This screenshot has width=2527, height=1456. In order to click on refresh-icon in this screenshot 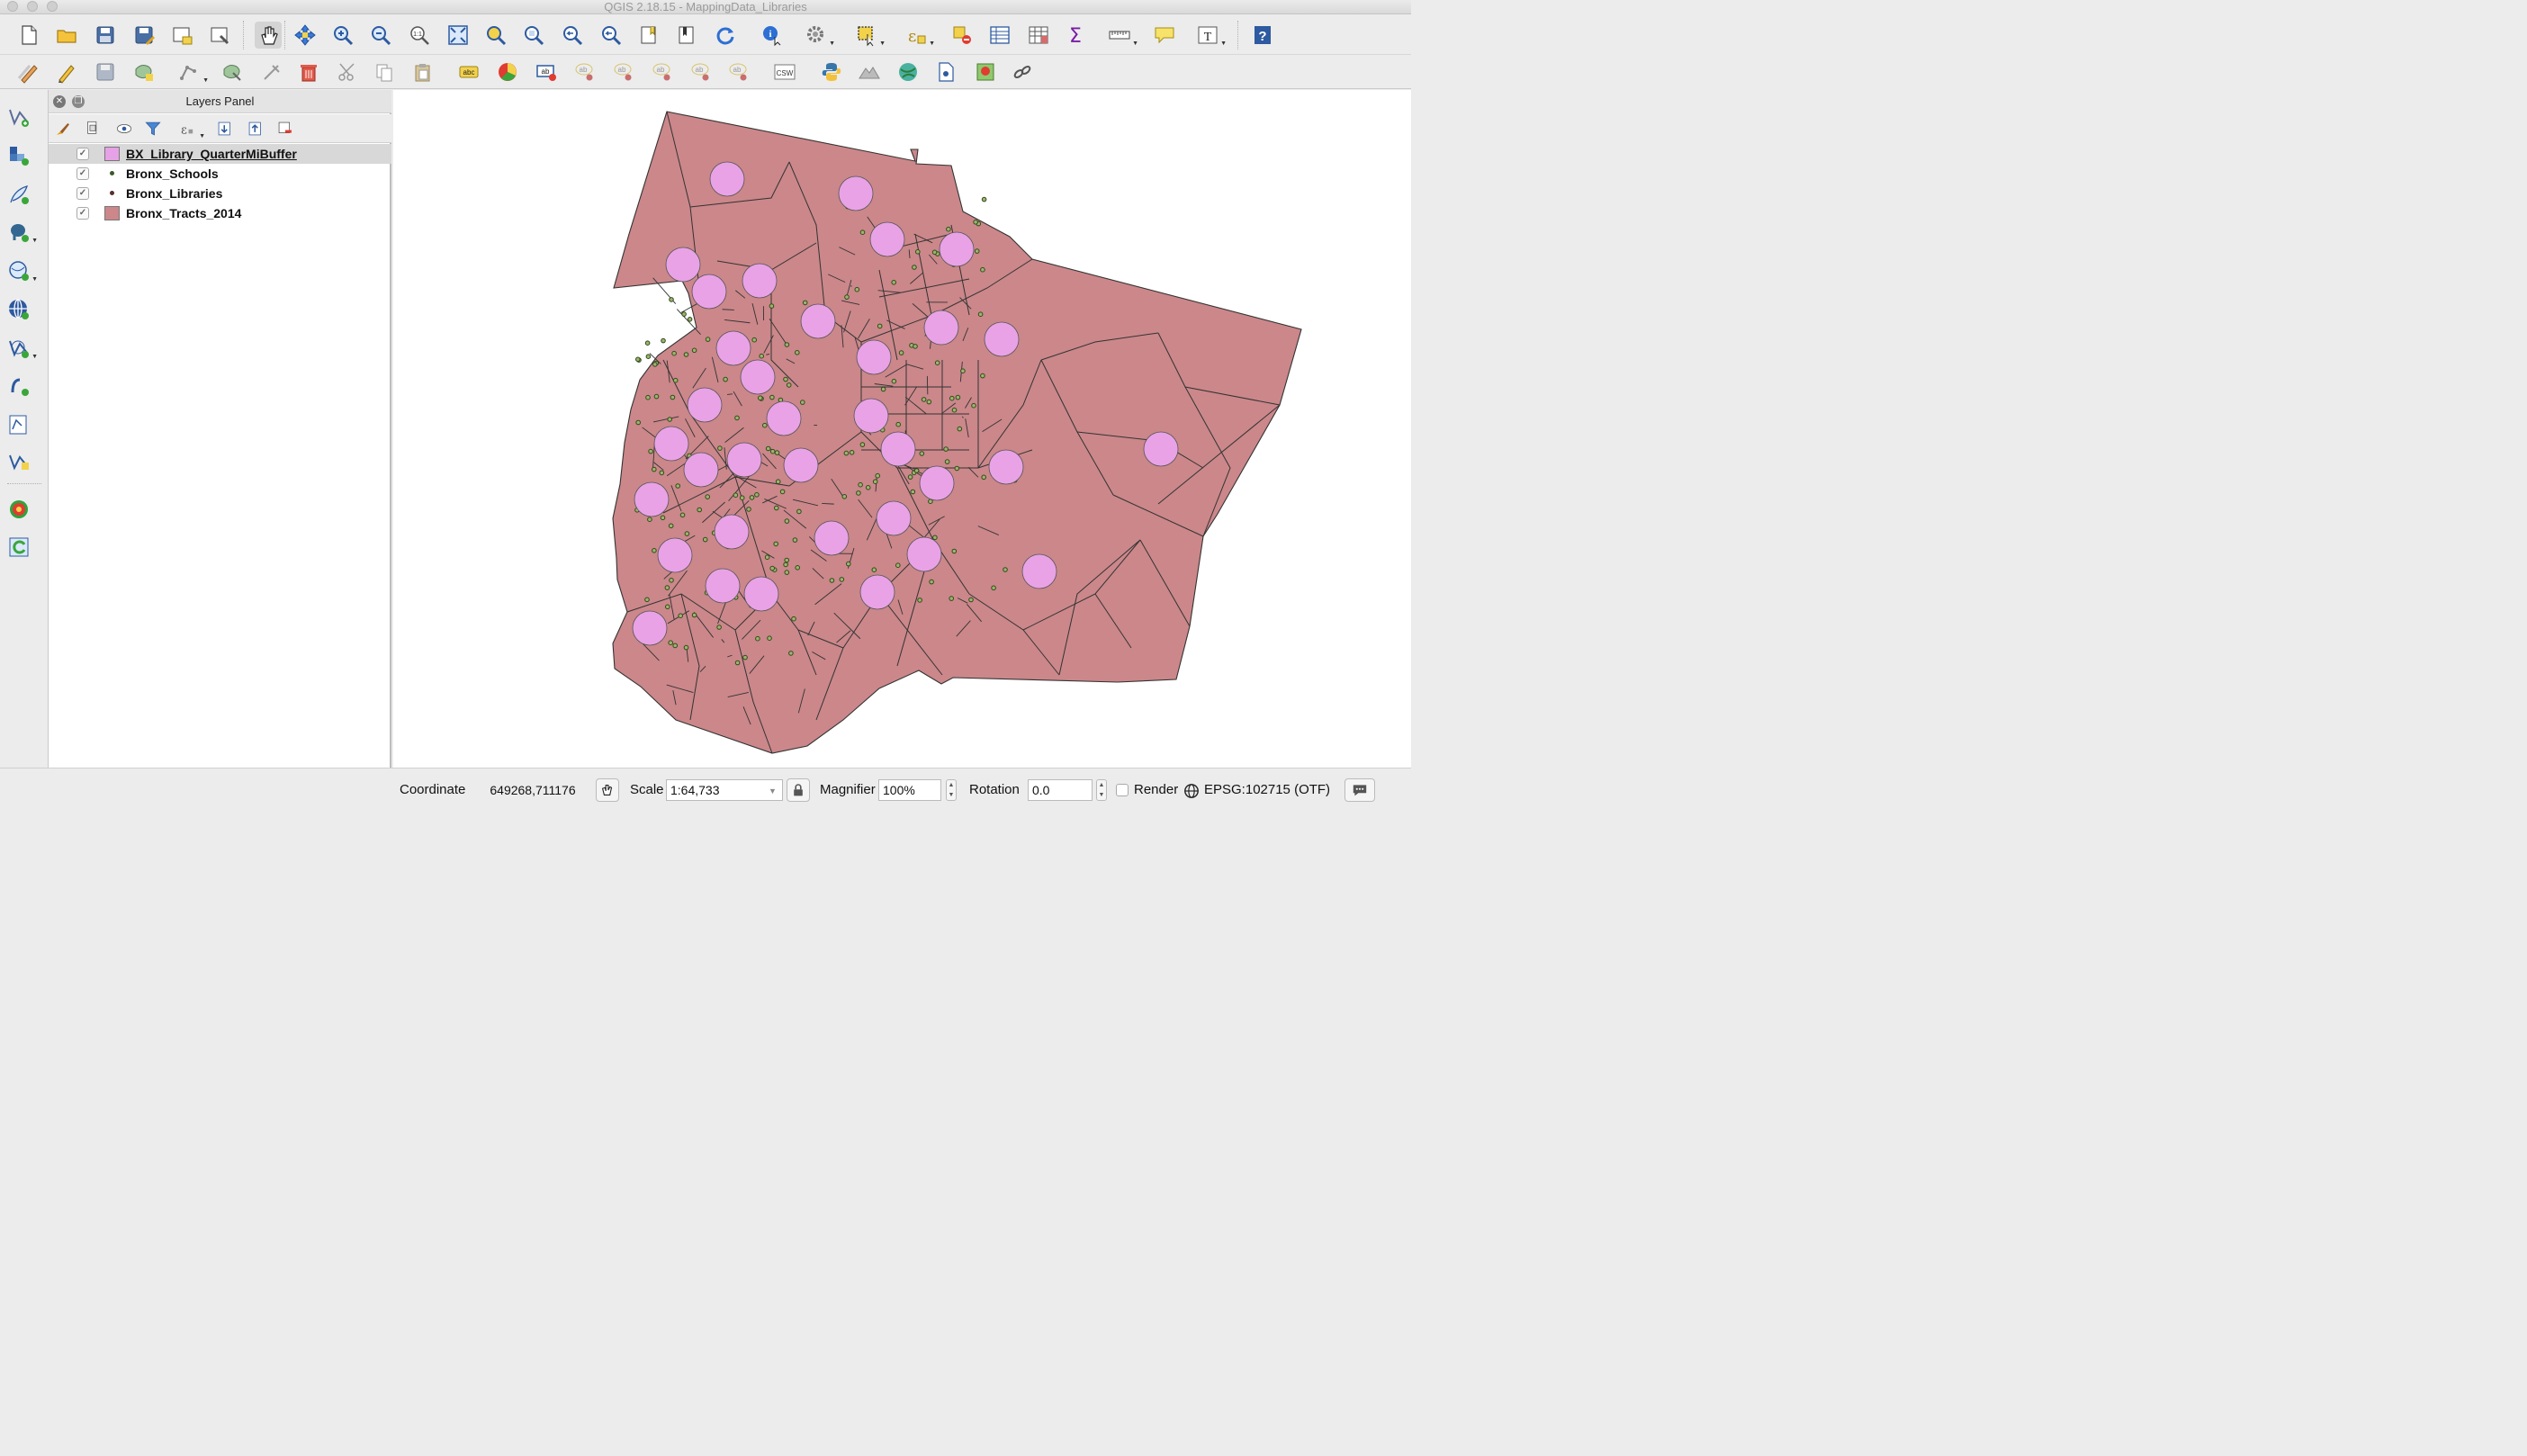, I will do `click(725, 36)`.